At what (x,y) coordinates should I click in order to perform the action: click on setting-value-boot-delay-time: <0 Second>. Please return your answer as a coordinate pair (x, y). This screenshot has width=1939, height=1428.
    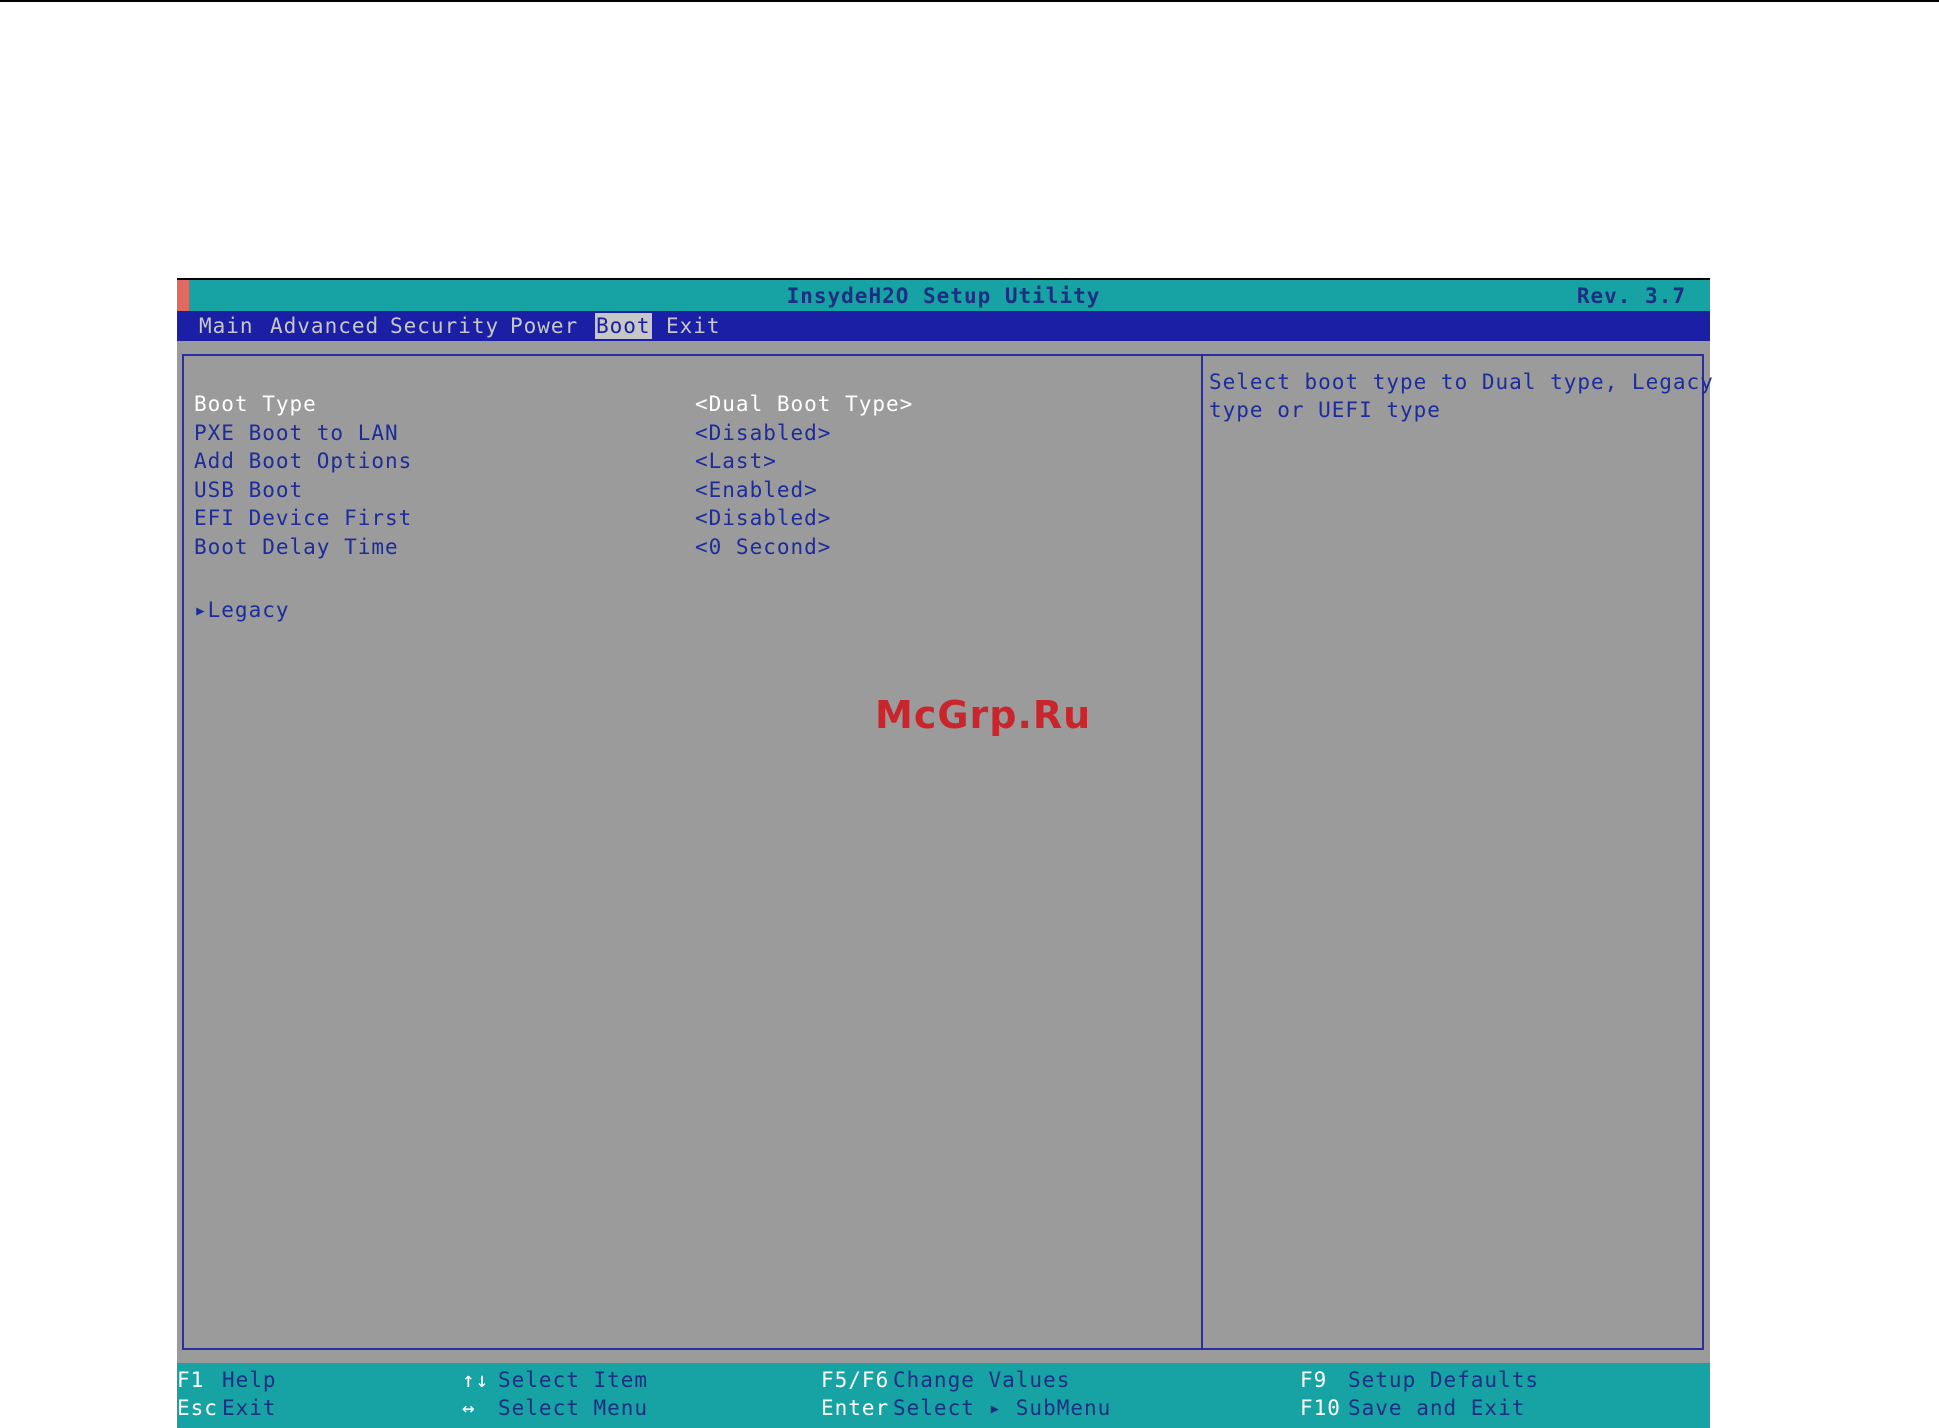
    Looking at the image, I should click on (763, 547).